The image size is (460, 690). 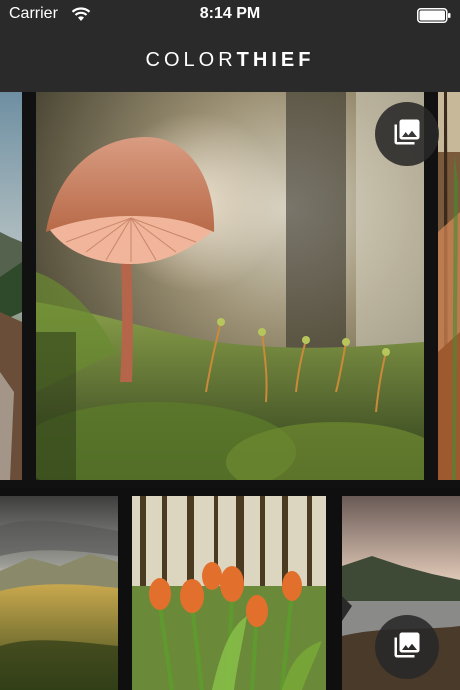 I want to click on app-title-bold: THIEF, so click(x=275, y=60).